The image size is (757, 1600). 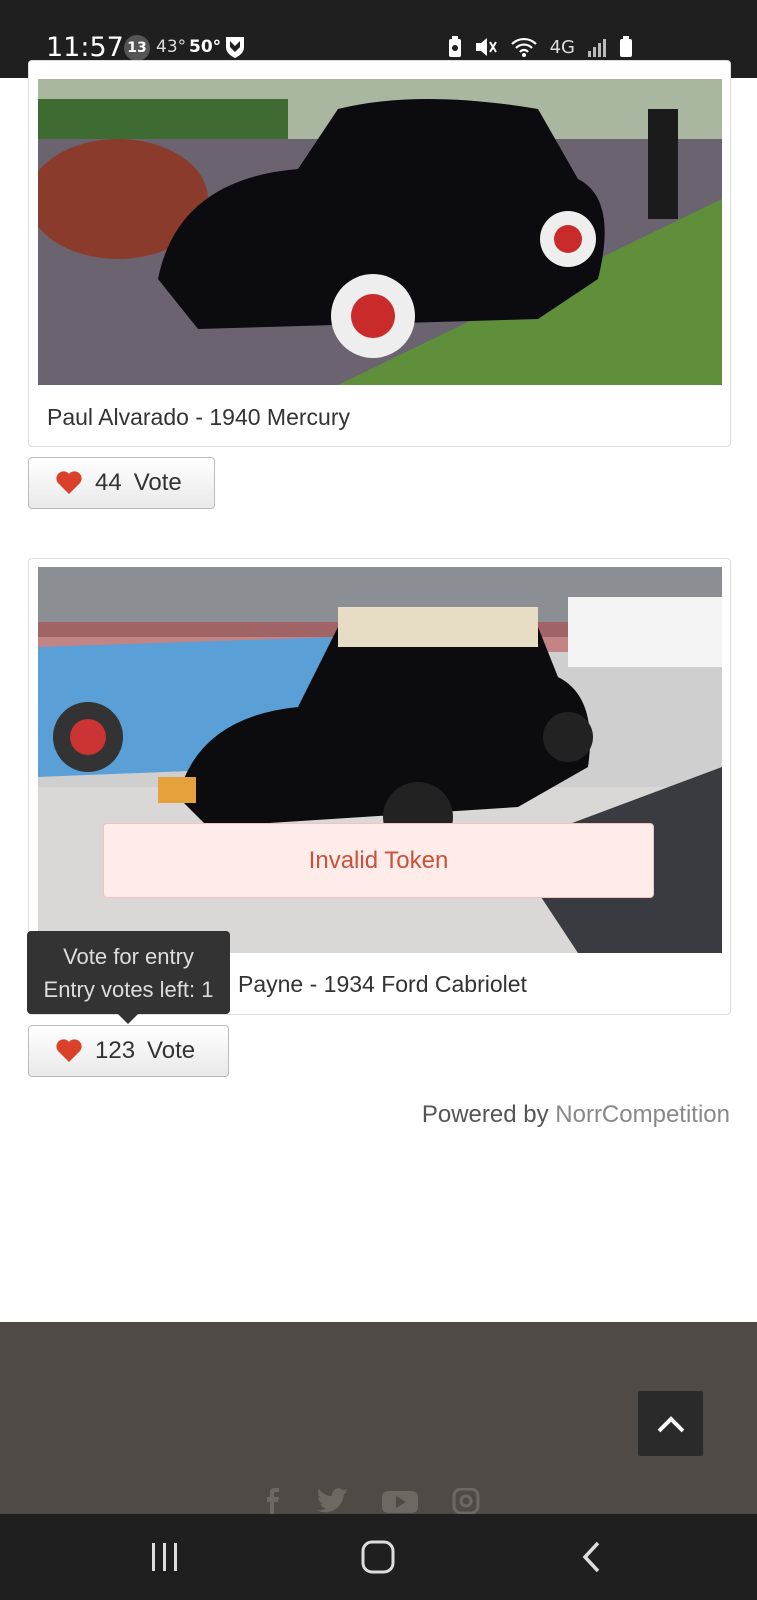 I want to click on vote-tooltip: Vote for entry Entry votes left: 1, so click(x=128, y=977).